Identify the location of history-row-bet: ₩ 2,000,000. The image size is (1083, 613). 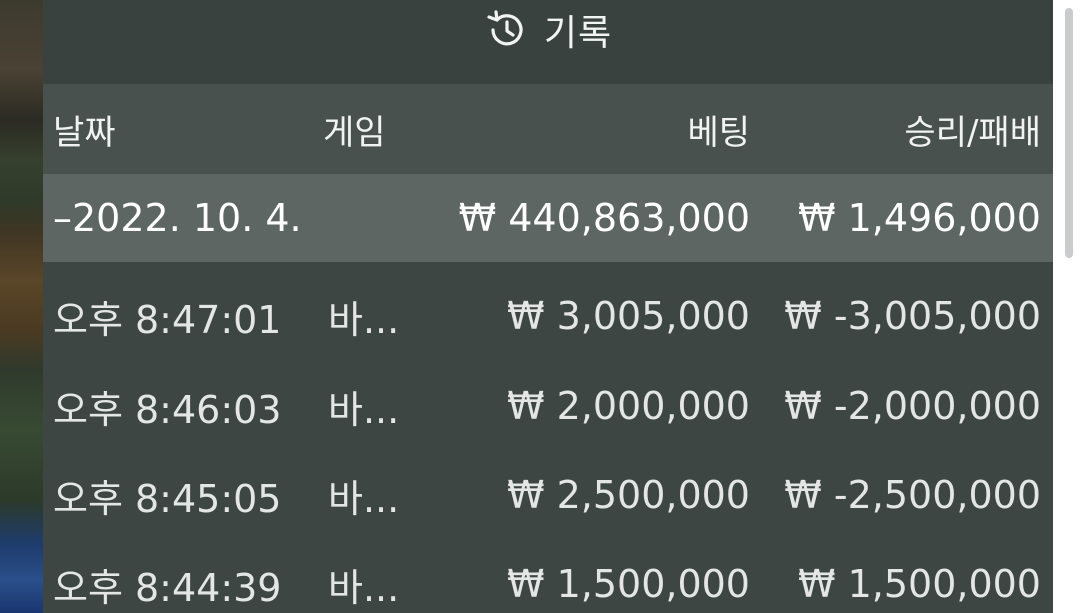
(628, 406).